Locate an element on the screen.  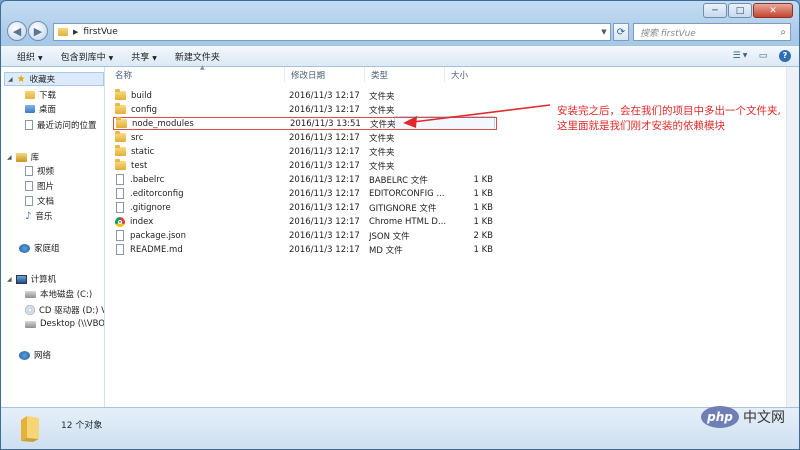
share-menu: 共享 ▼ is located at coordinates (144, 56).